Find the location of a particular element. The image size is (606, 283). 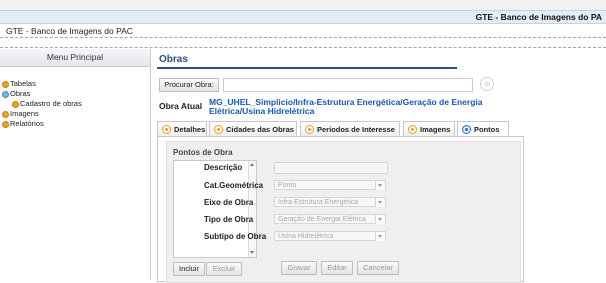

eixo-label: Eixo de Obra is located at coordinates (229, 202).